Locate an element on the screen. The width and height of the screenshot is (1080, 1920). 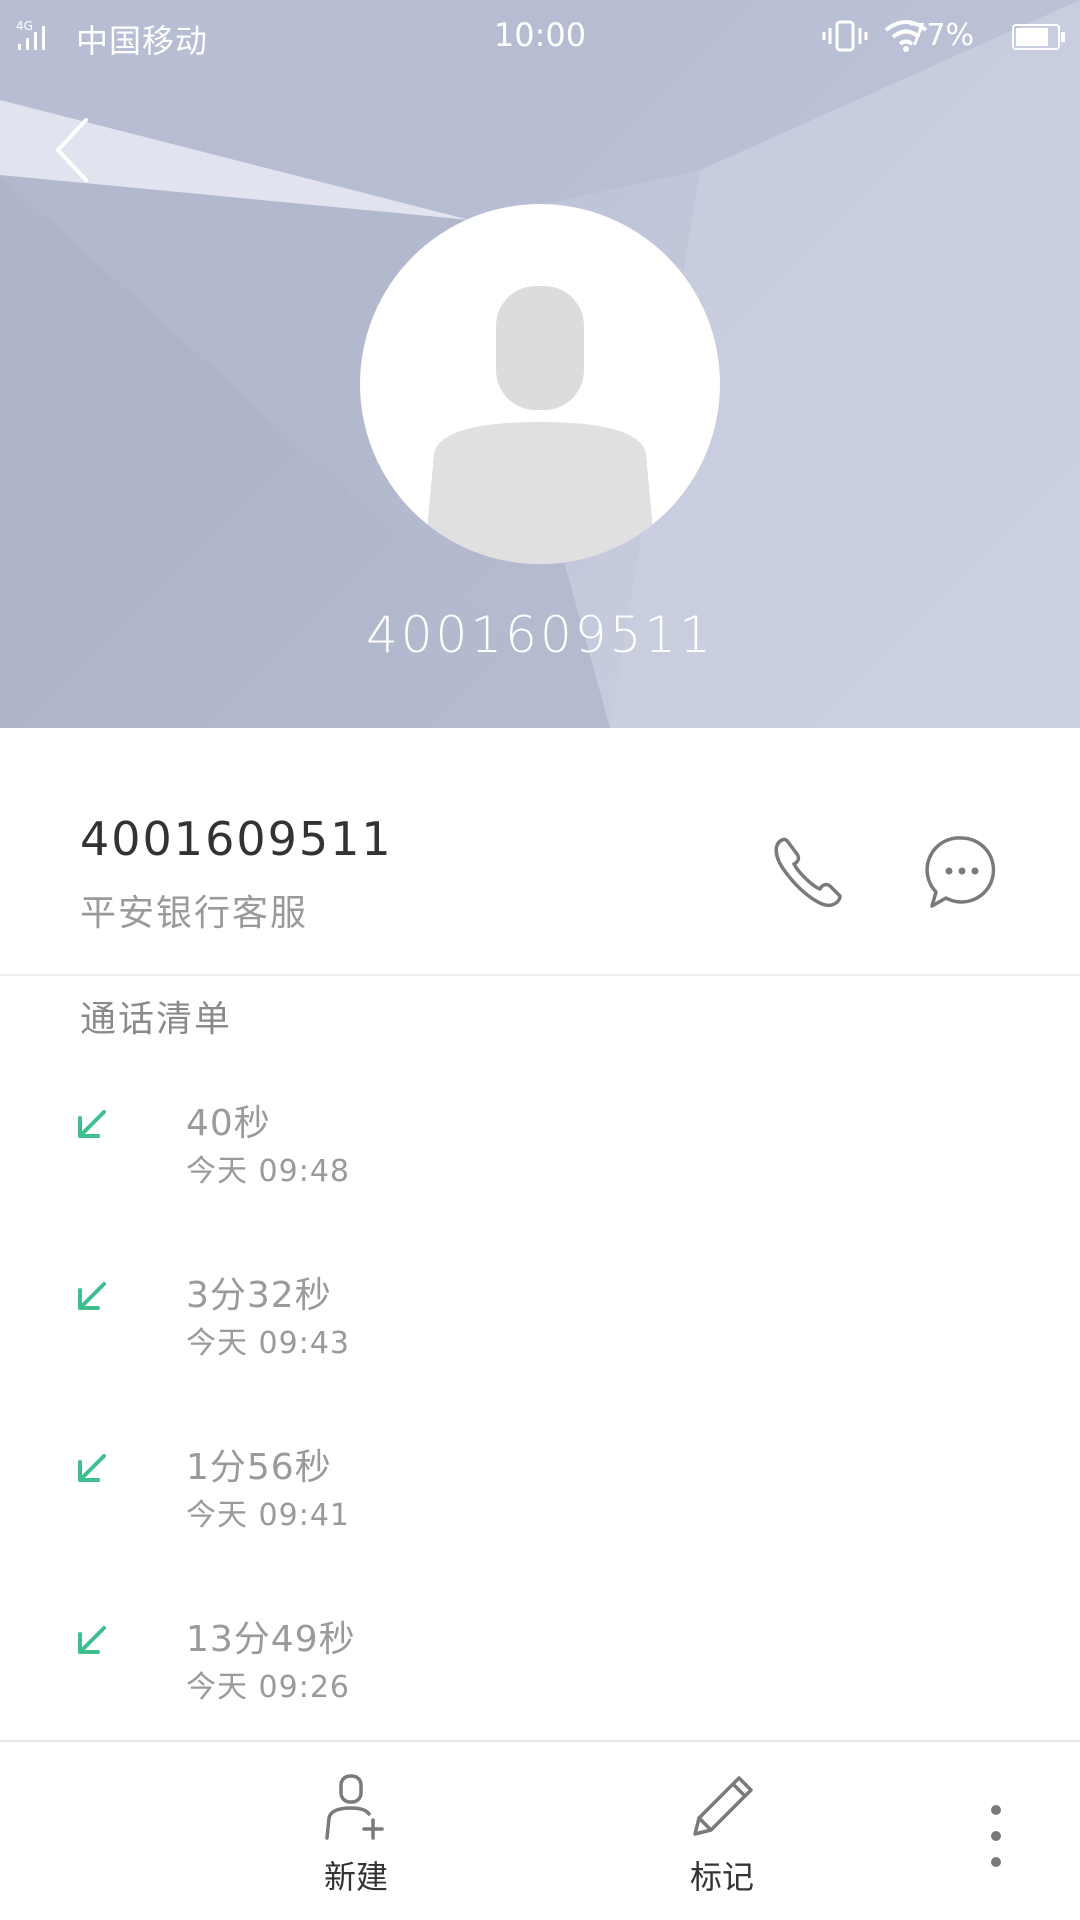
add-person-icon is located at coordinates (354, 1807).